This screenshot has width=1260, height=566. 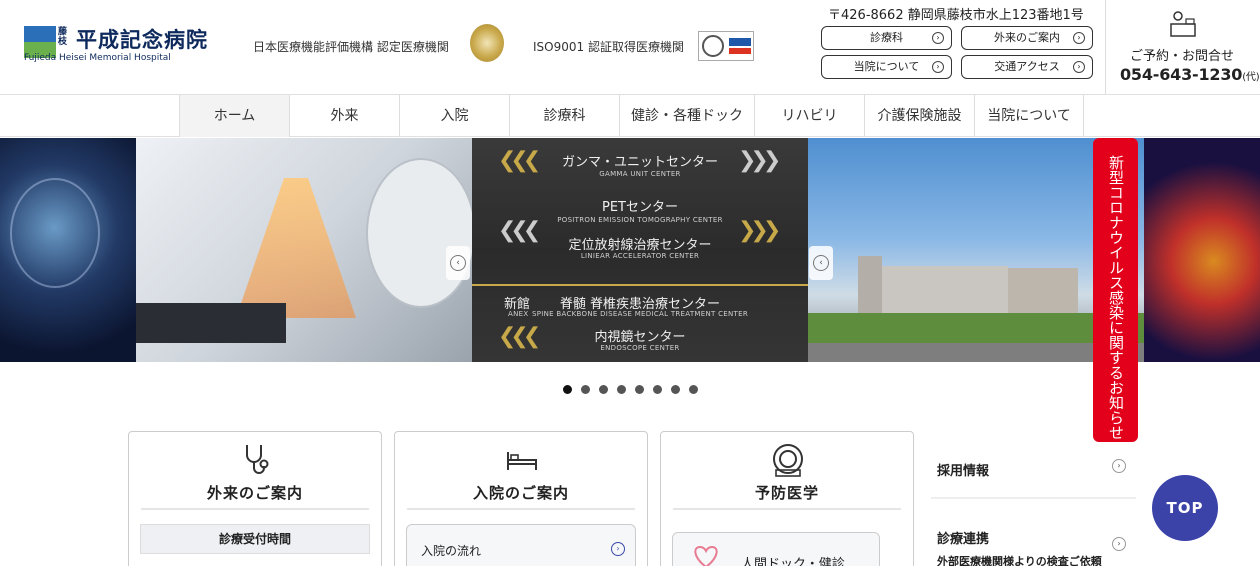 I want to click on card-inpatient: 入院のご案内 入院の流れ ›, so click(x=521, y=498).